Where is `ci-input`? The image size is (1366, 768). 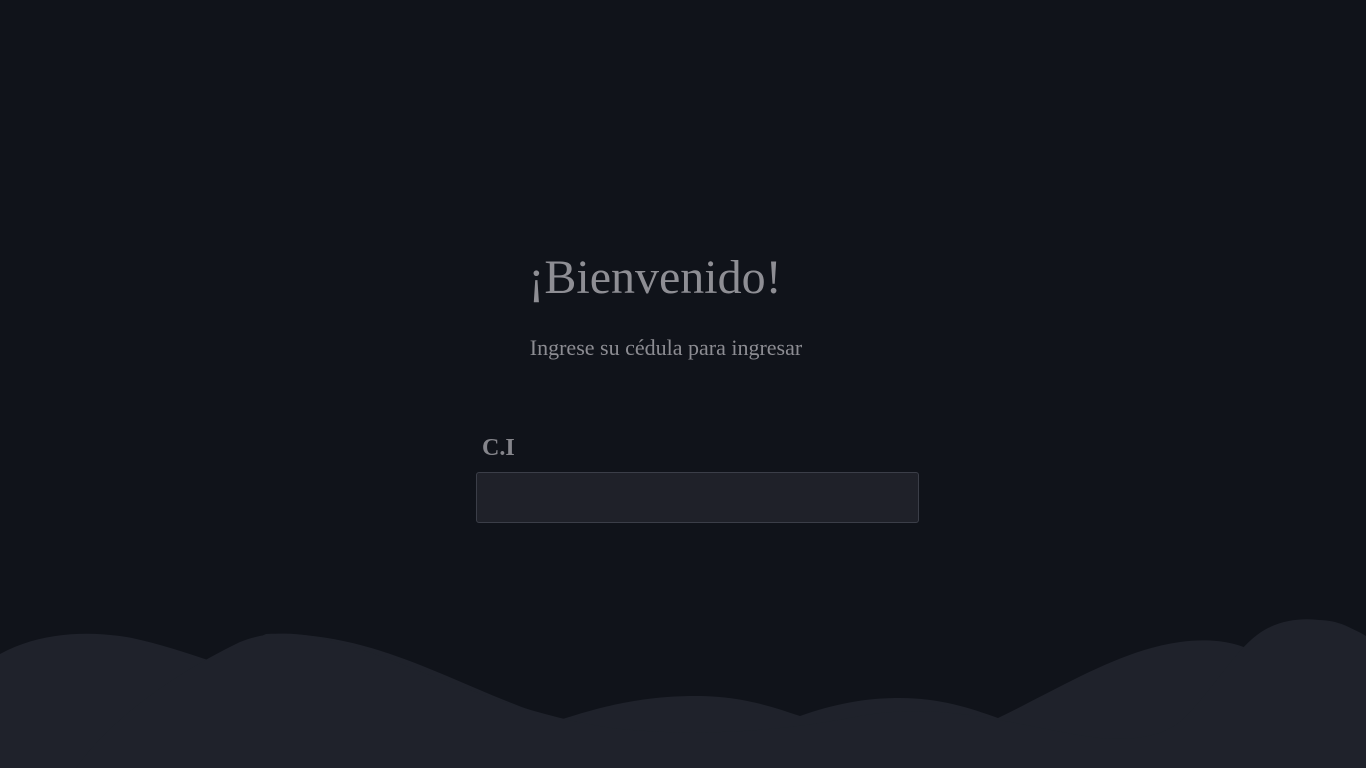 ci-input is located at coordinates (697, 497).